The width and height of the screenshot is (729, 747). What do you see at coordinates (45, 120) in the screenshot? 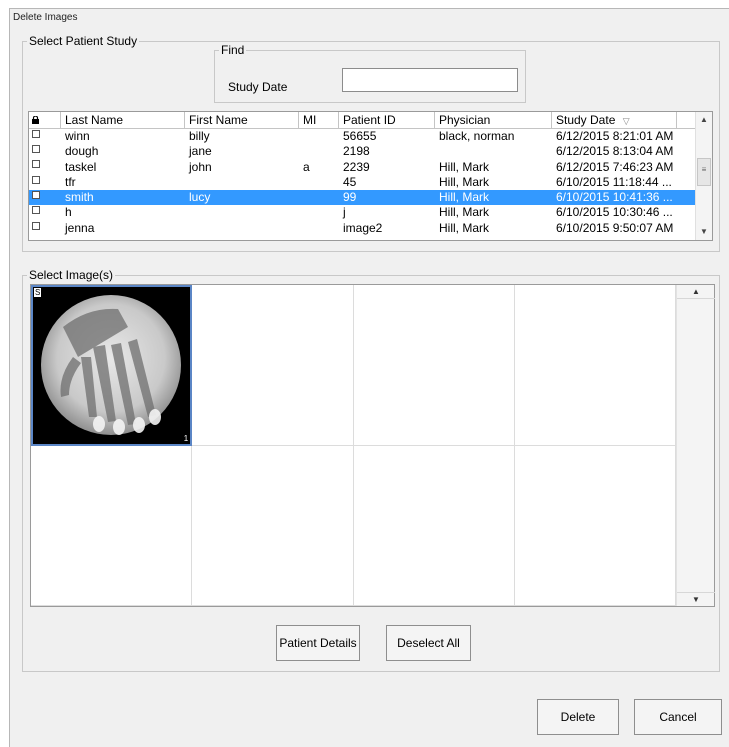
I see `column-header-lock` at bounding box center [45, 120].